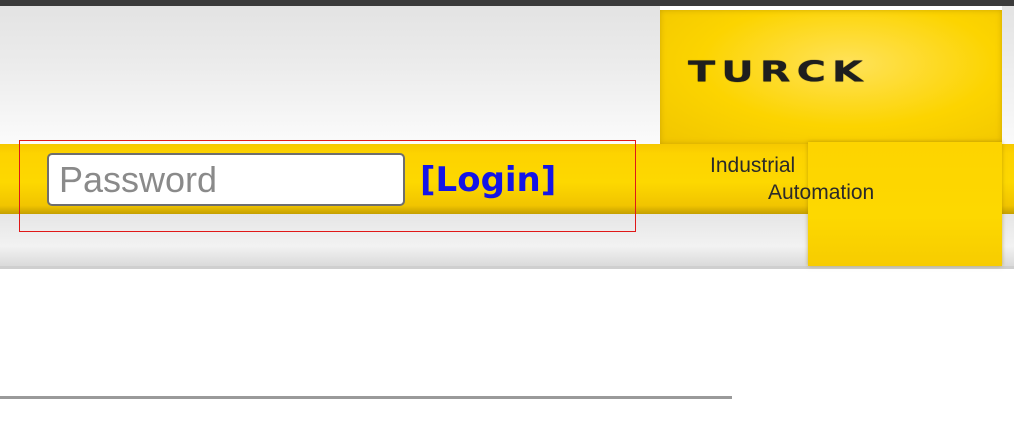 Image resolution: width=1014 pixels, height=431 pixels. I want to click on header-lower-edge, so click(507, 267).